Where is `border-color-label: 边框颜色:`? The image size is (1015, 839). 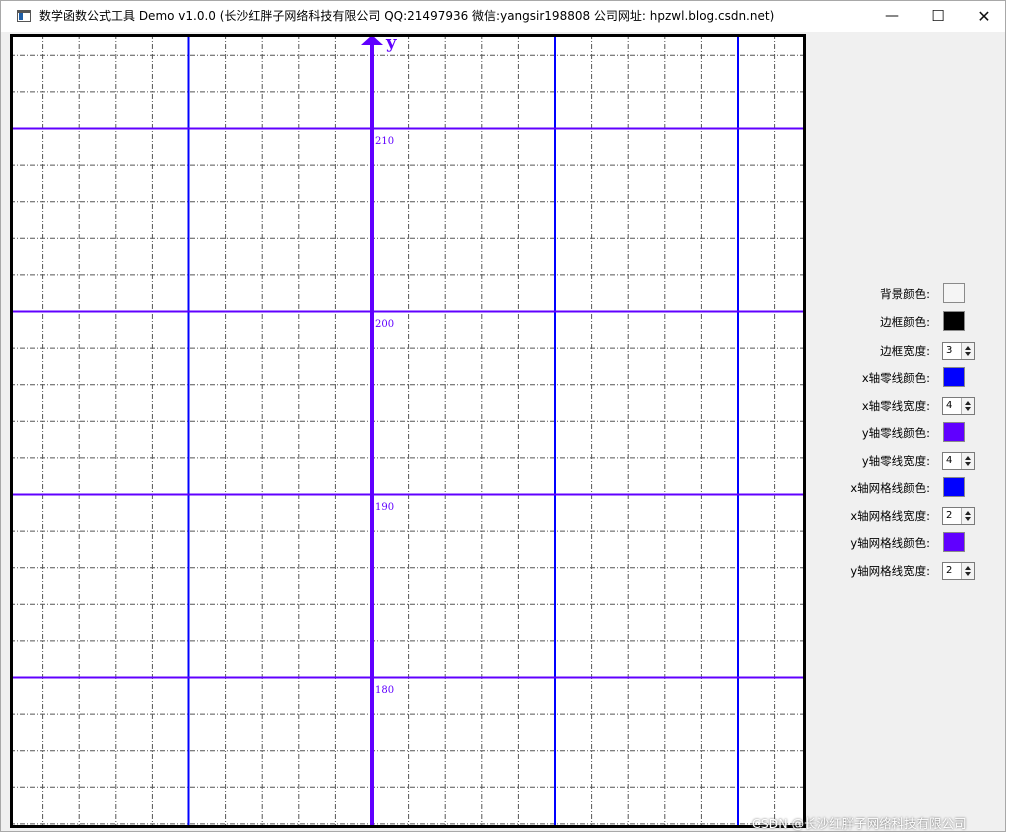 border-color-label: 边框颜色: is located at coordinates (905, 322).